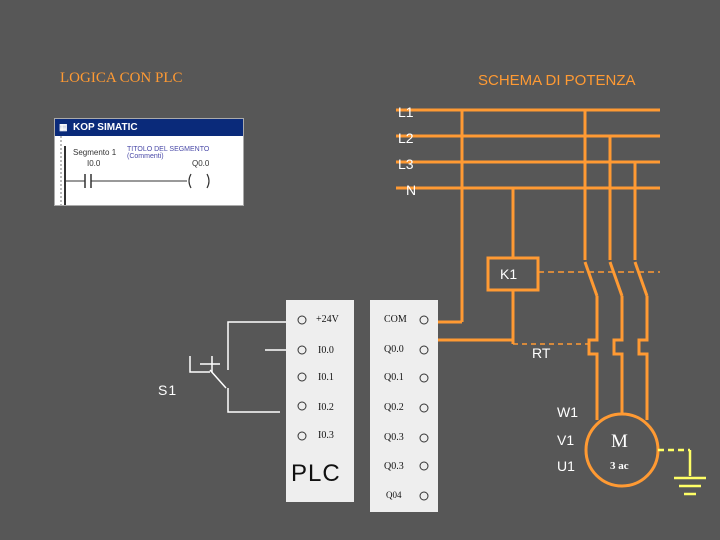 This screenshot has height=540, width=720. I want to click on bus-label-l2: L2, so click(406, 138).